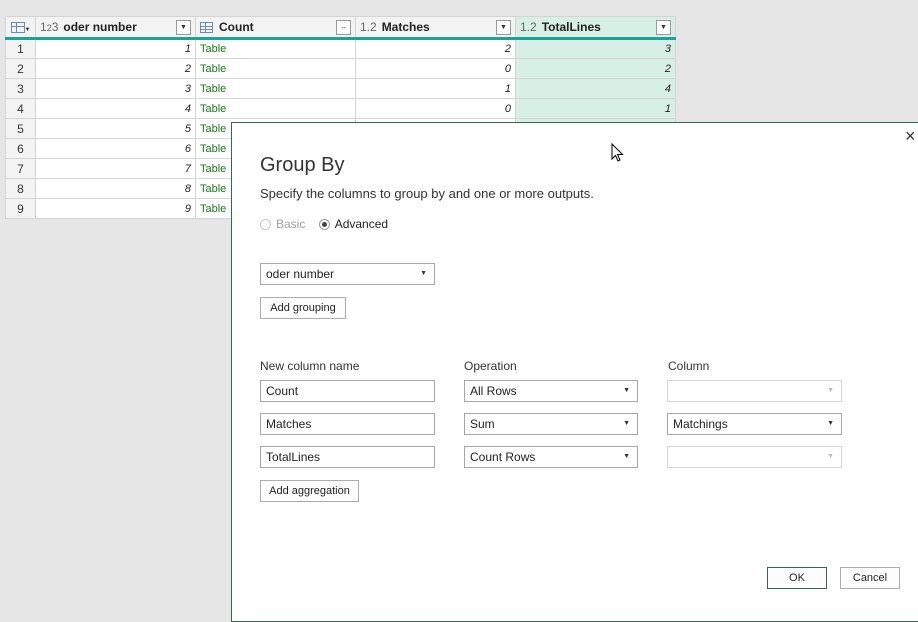 The width and height of the screenshot is (918, 622). What do you see at coordinates (115, 208) in the screenshot?
I see `cell-oder-number: 9` at bounding box center [115, 208].